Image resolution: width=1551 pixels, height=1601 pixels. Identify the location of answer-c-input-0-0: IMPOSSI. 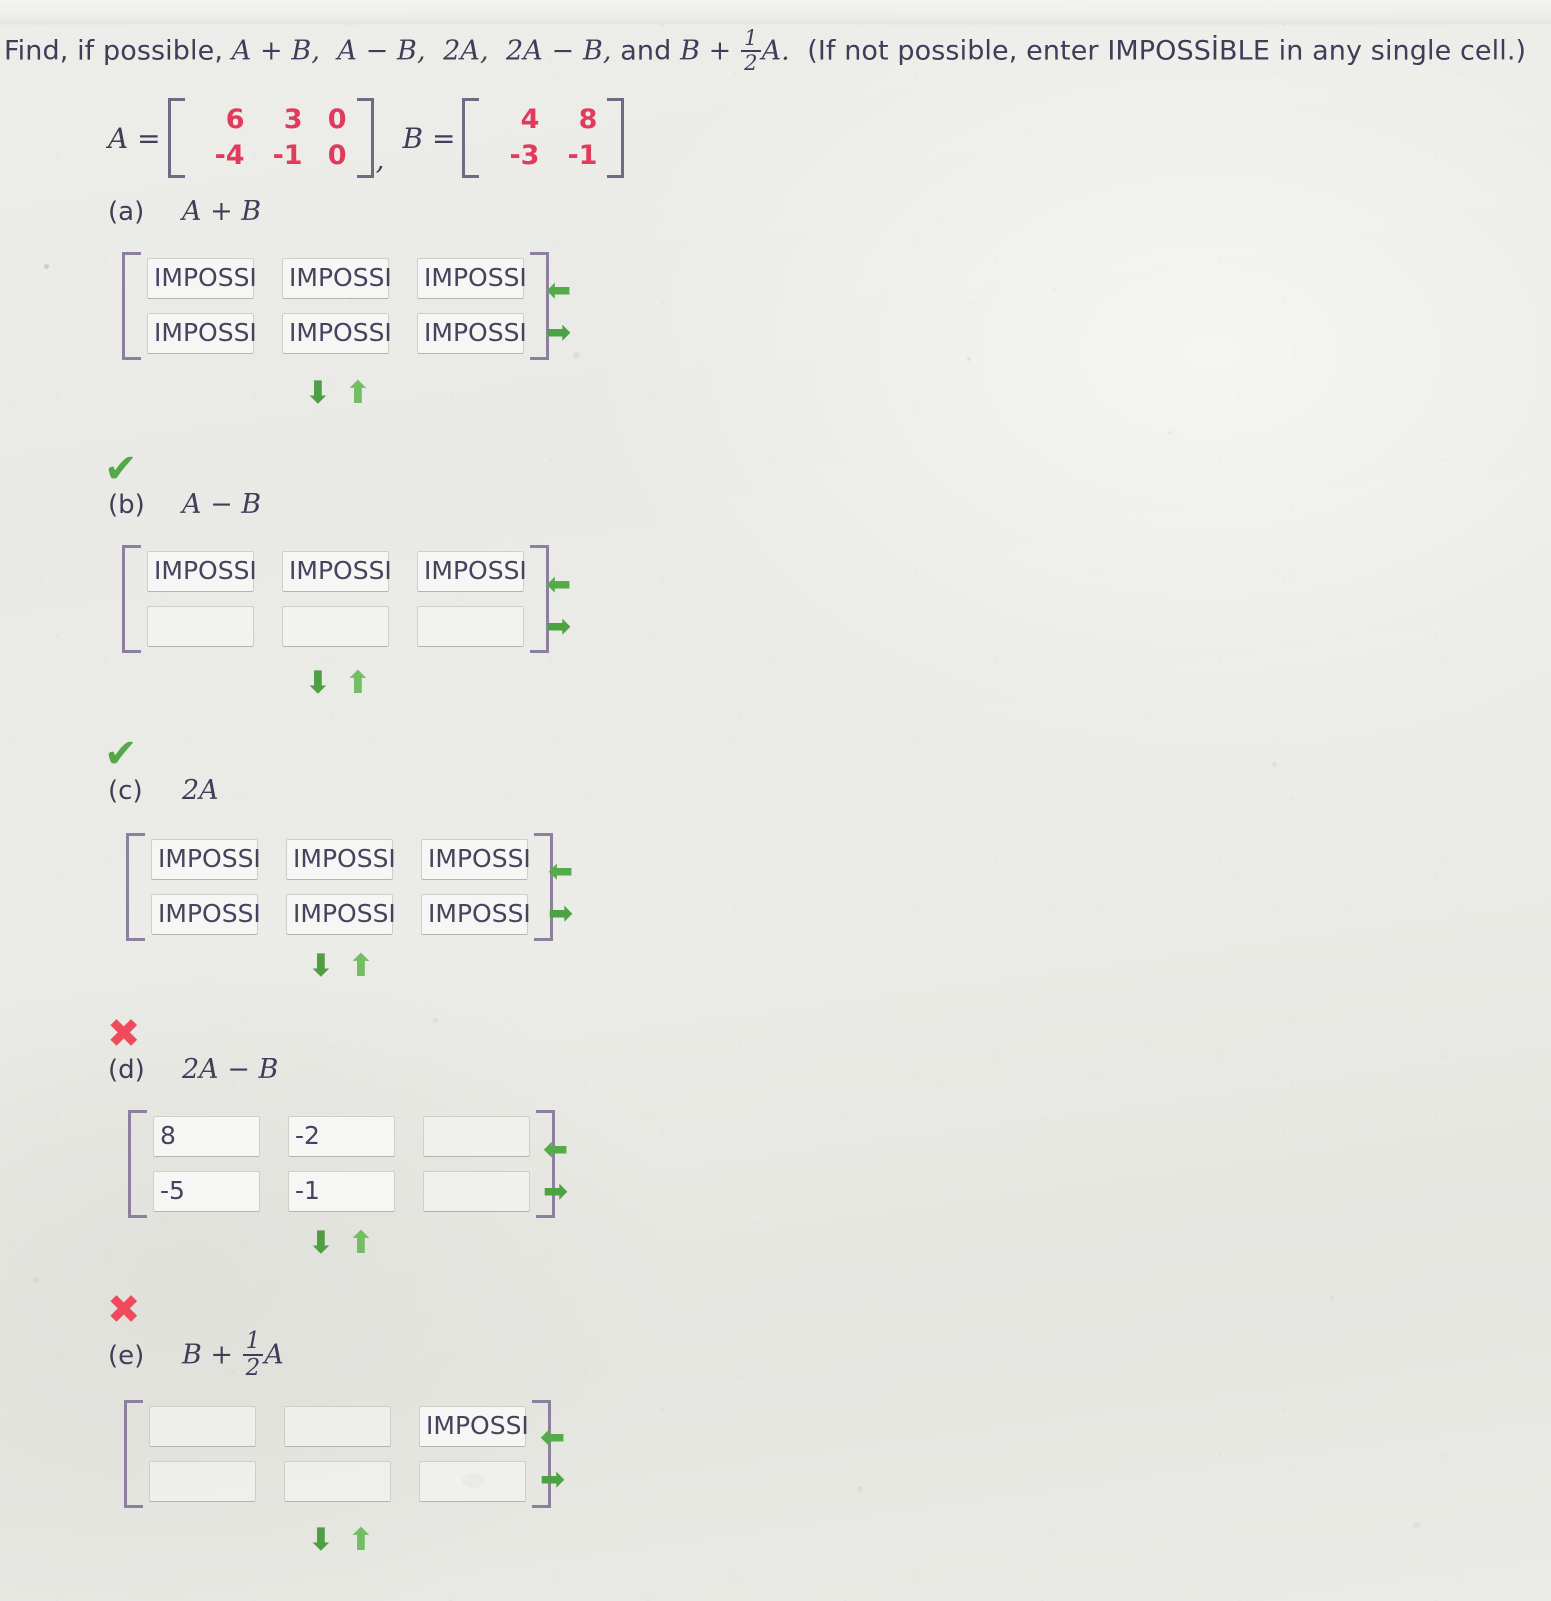
(206, 859).